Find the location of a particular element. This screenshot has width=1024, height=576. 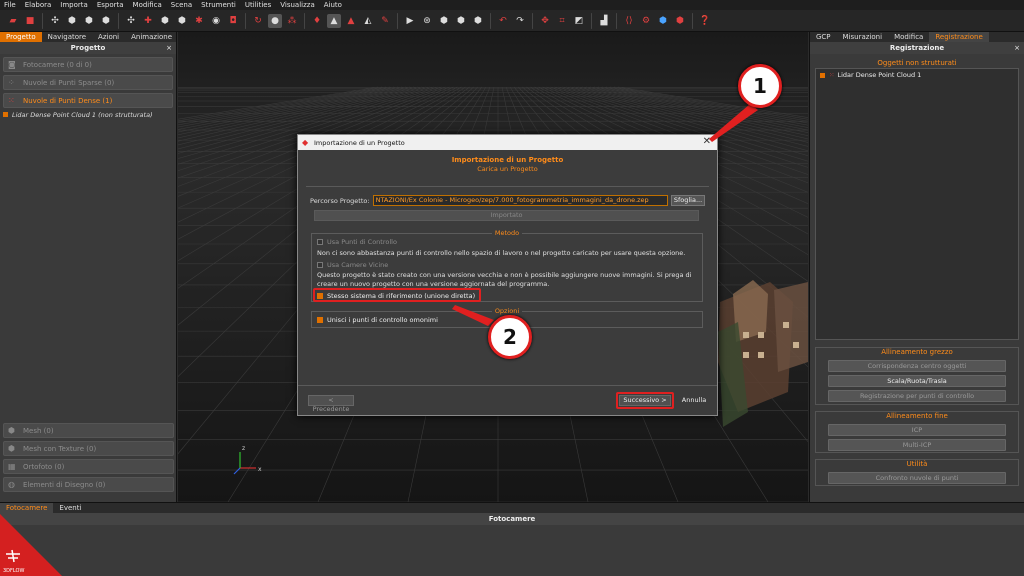

undo-icon: ↶ is located at coordinates (503, 21).